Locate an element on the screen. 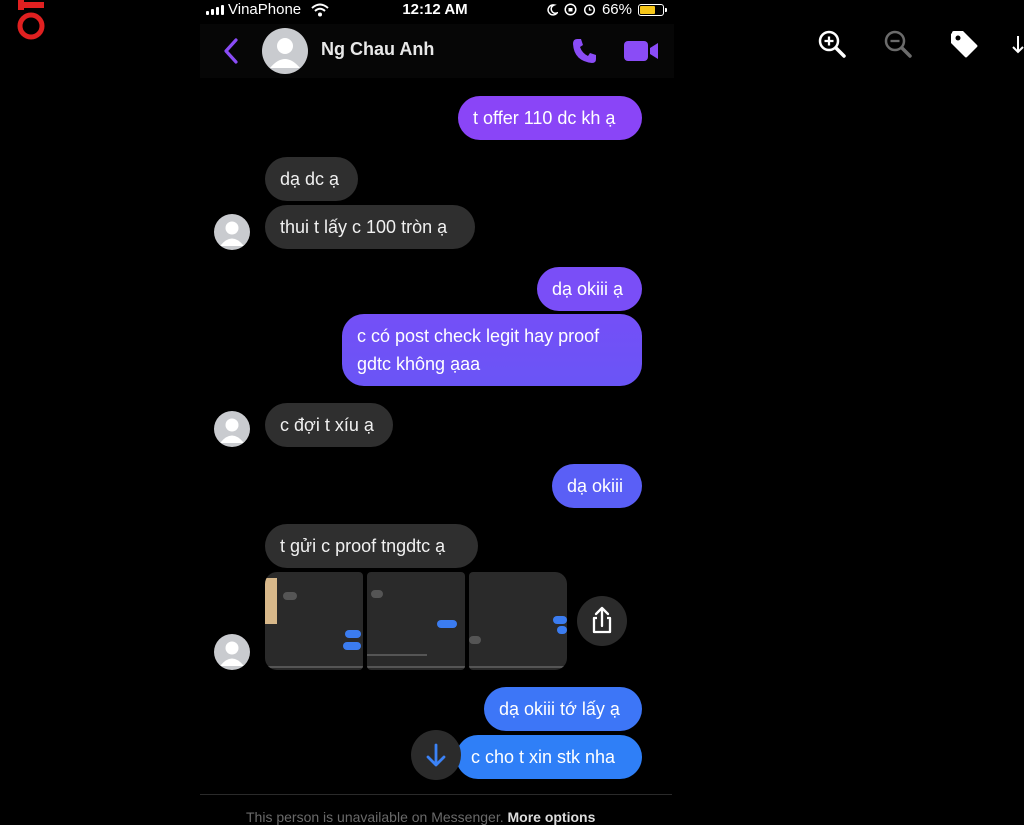 The width and height of the screenshot is (1024, 825). message-line: c có post check legit hay proof is located at coordinates (478, 336).